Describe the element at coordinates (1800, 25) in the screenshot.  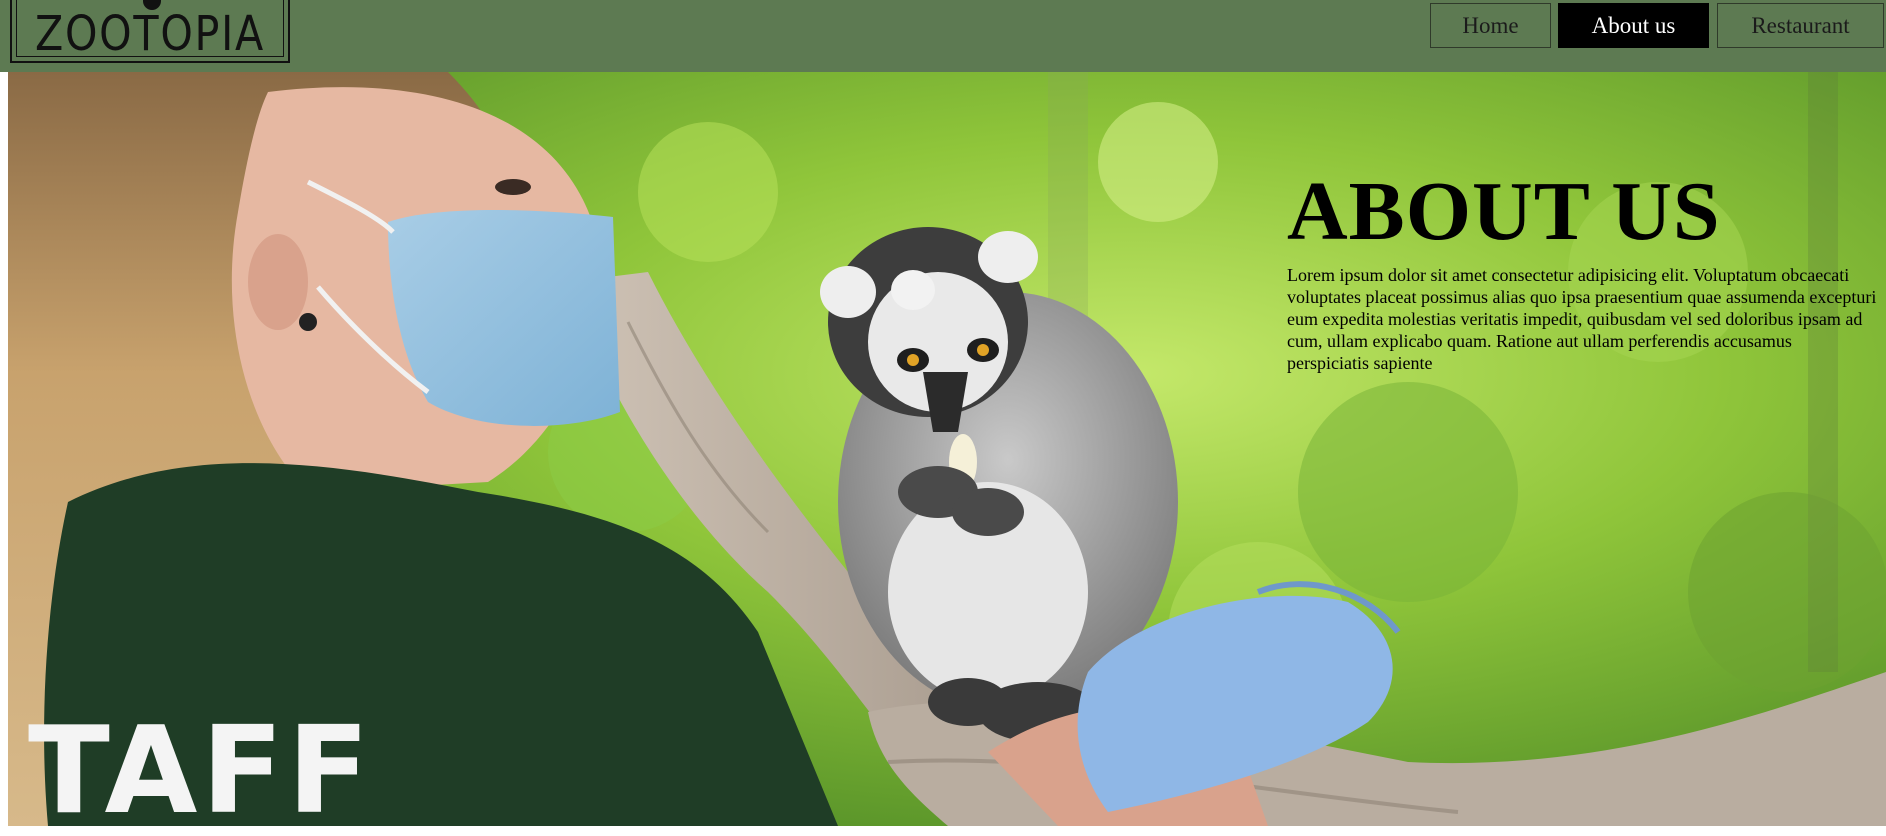
I see `nav-restaurant-button: Restaurant` at that location.